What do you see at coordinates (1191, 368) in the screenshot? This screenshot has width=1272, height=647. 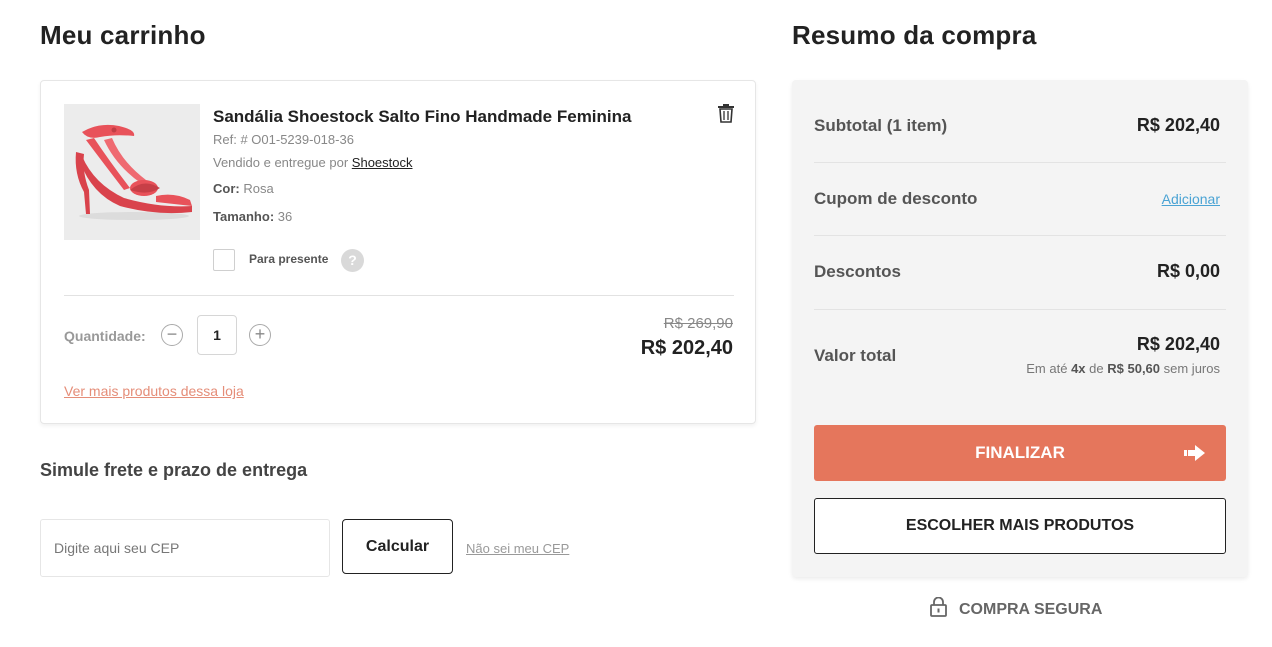 I see `installments-suffix: sem juros` at bounding box center [1191, 368].